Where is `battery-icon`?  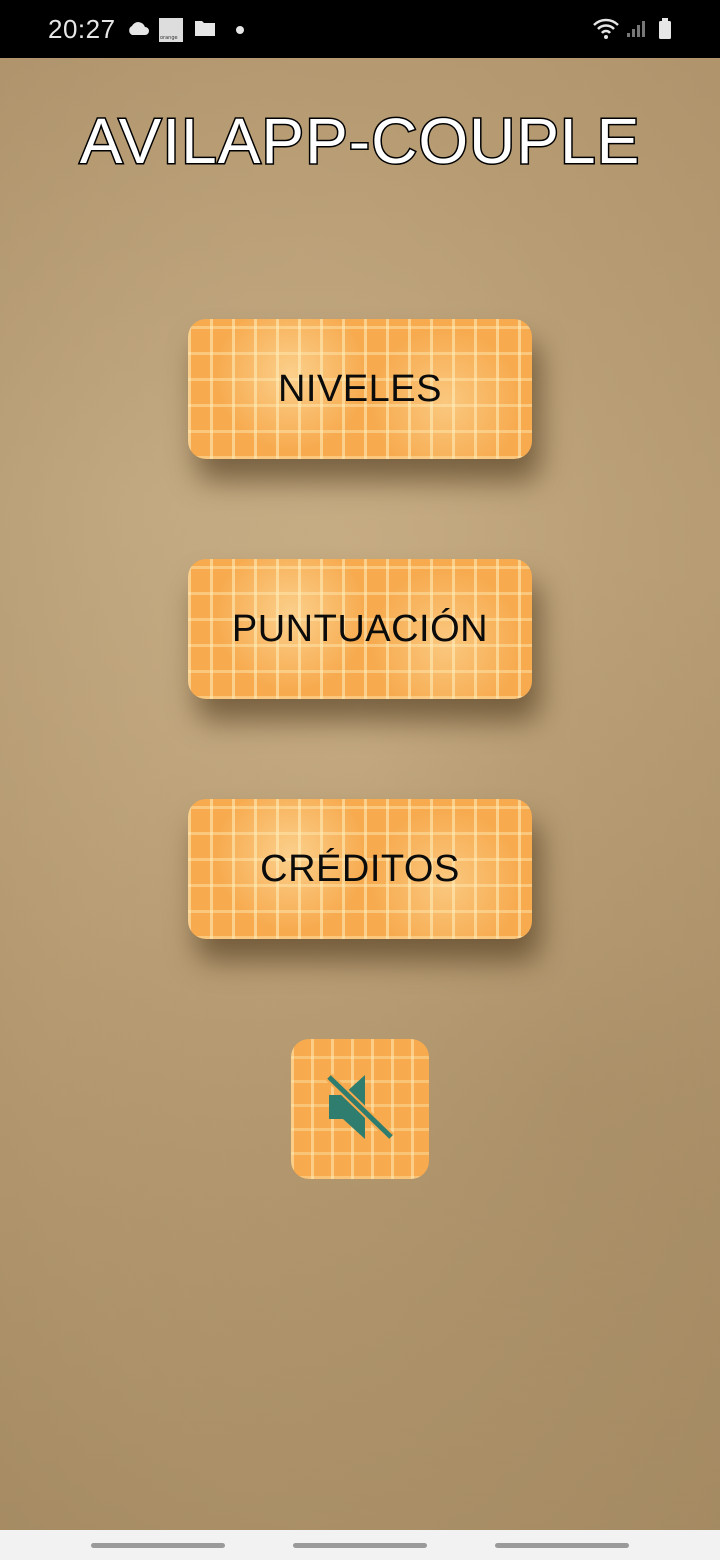
battery-icon is located at coordinates (665, 31).